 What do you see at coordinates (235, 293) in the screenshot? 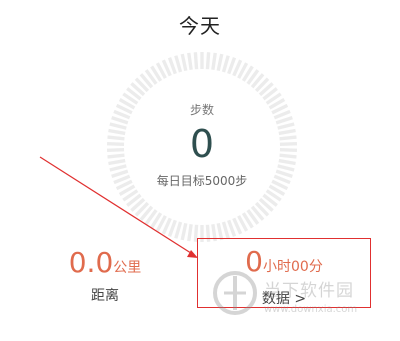
I see `watermark-logo-icon` at bounding box center [235, 293].